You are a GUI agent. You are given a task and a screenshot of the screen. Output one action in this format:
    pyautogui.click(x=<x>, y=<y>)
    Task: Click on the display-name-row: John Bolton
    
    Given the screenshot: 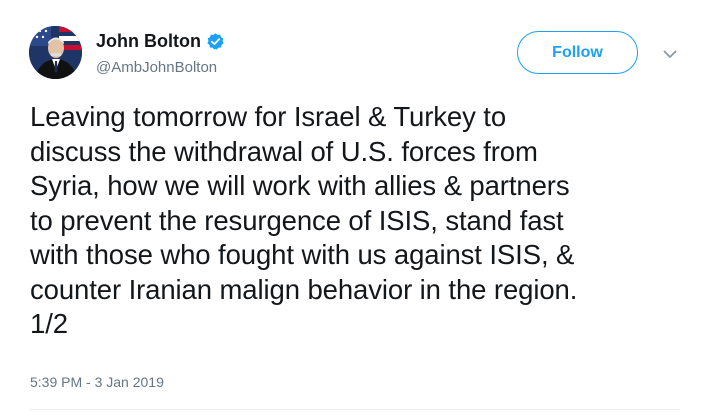 What is the action you would take?
    pyautogui.click(x=160, y=41)
    